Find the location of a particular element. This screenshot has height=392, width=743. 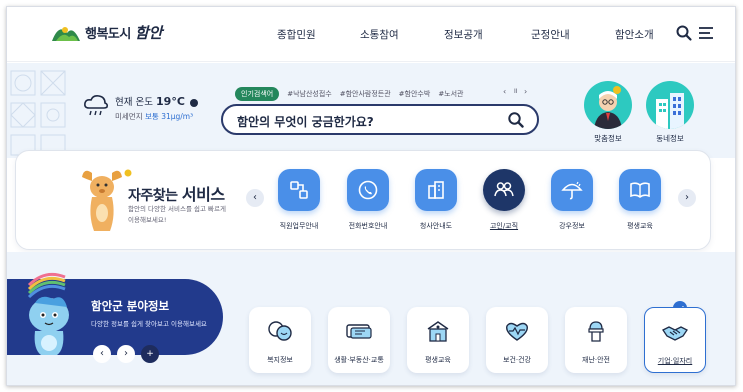

quick-link-custom-info: 맞춤정보 is located at coordinates (608, 112).